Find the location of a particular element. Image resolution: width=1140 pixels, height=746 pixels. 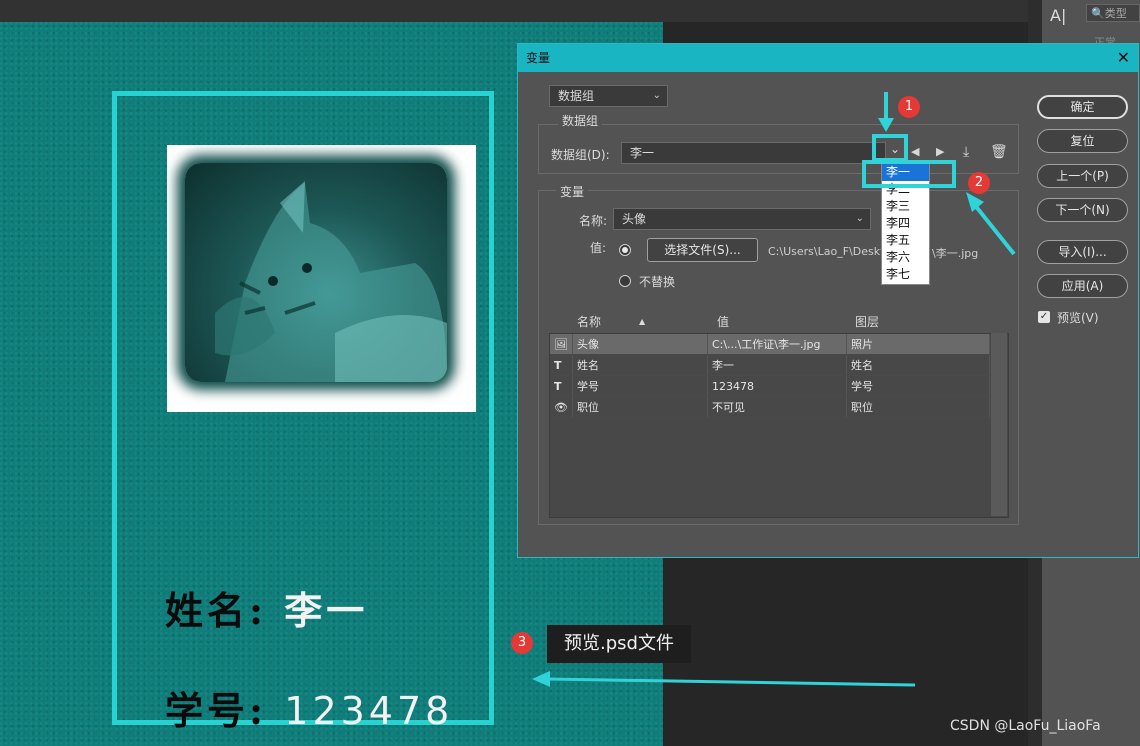

step-marker-3: 3 is located at coordinates (522, 643).